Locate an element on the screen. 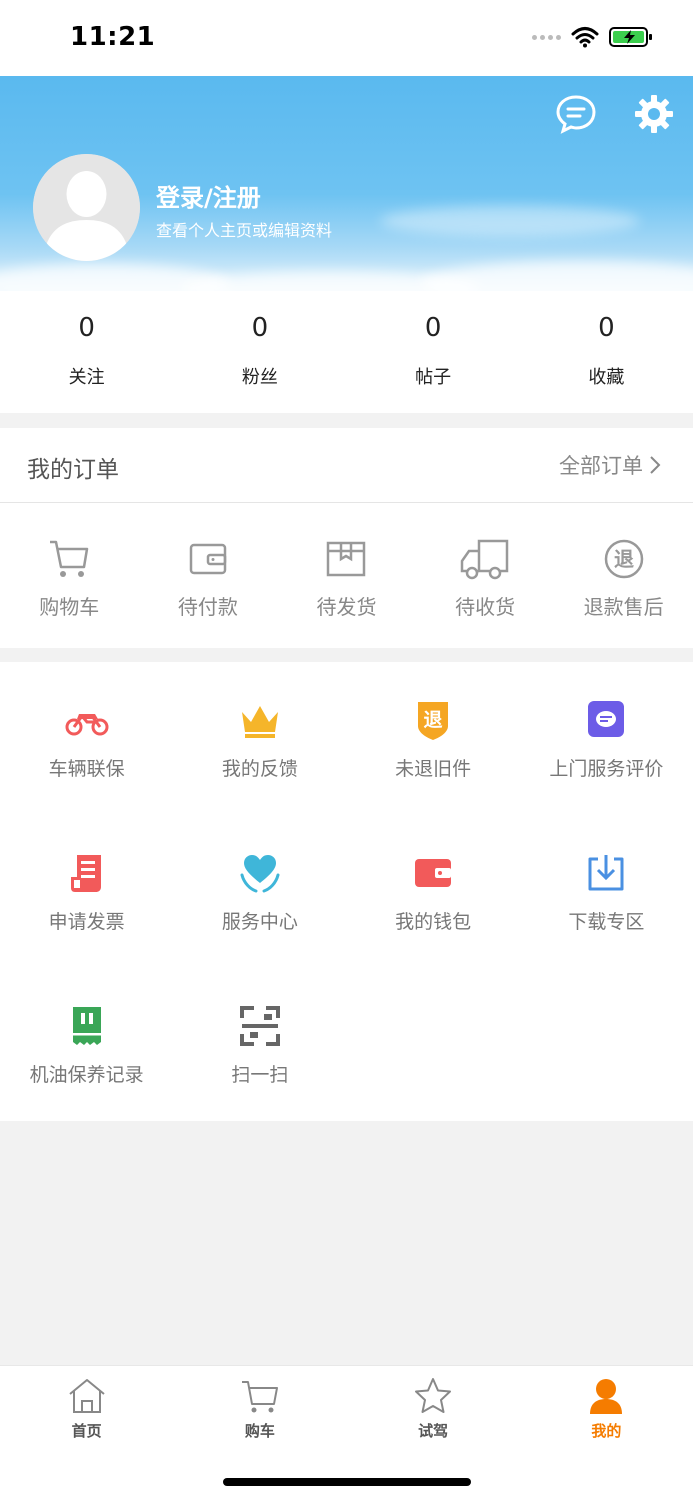 Image resolution: width=693 pixels, height=1500 pixels. star-icon is located at coordinates (433, 1395).